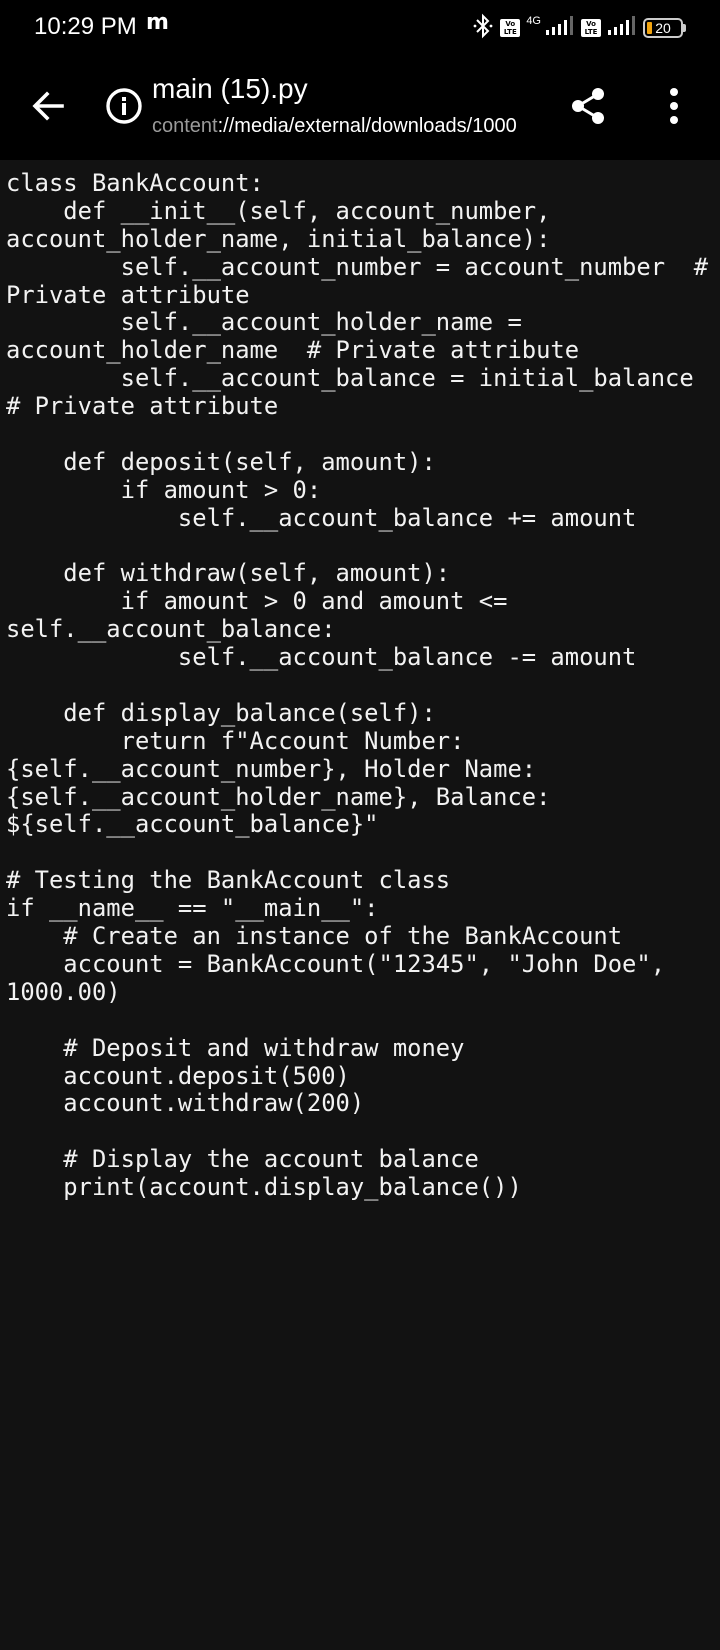 Image resolution: width=720 pixels, height=1650 pixels. What do you see at coordinates (221, 712) in the screenshot?
I see `code-line: def display_balance(self):` at bounding box center [221, 712].